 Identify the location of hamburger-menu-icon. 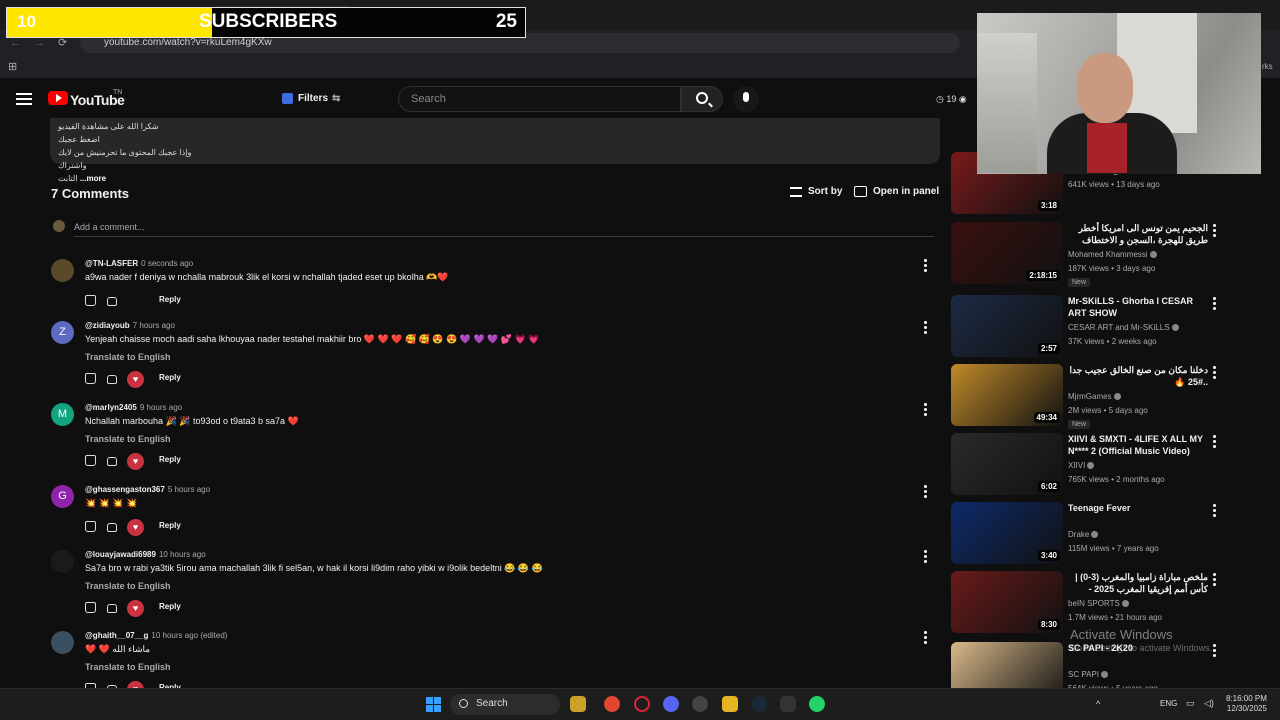
(24, 99).